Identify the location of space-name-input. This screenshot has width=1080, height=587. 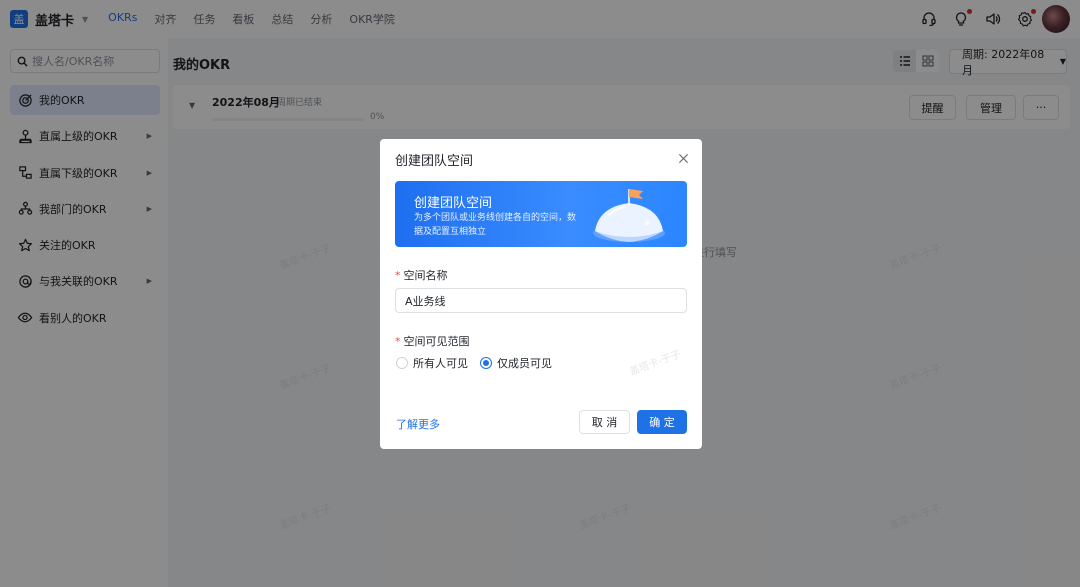
(541, 300).